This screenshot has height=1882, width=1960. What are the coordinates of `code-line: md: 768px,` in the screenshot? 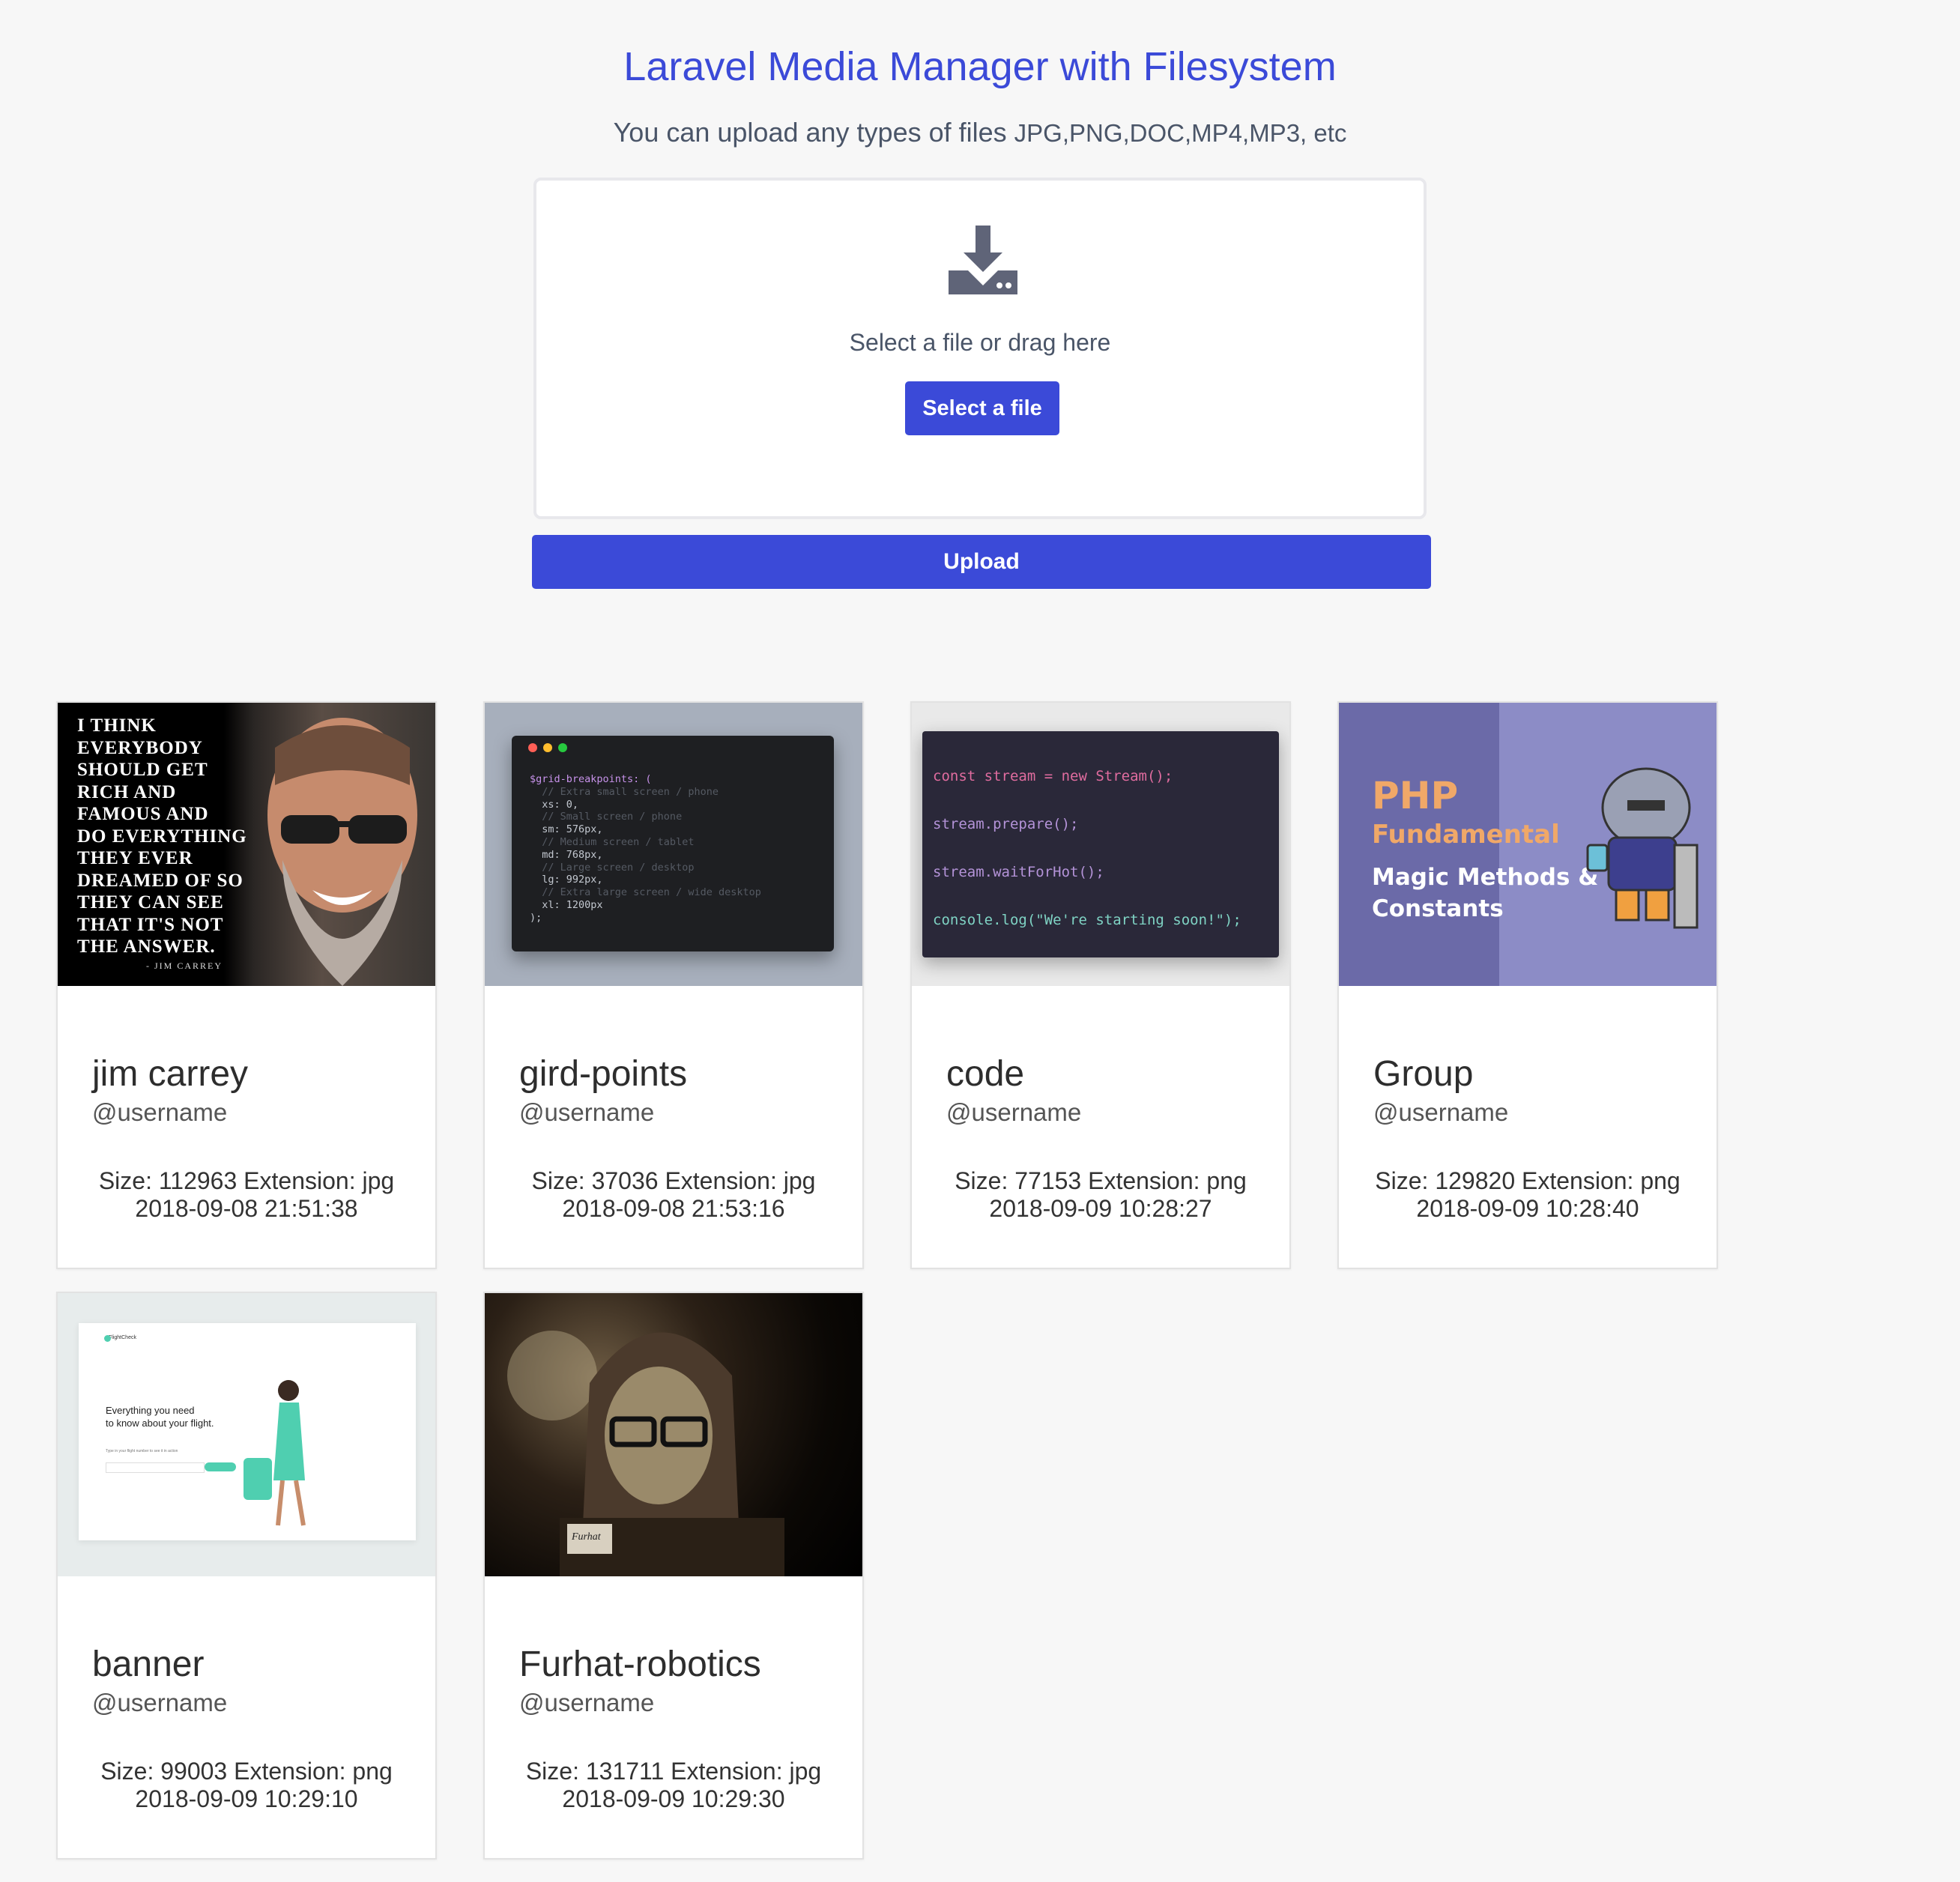 It's located at (566, 854).